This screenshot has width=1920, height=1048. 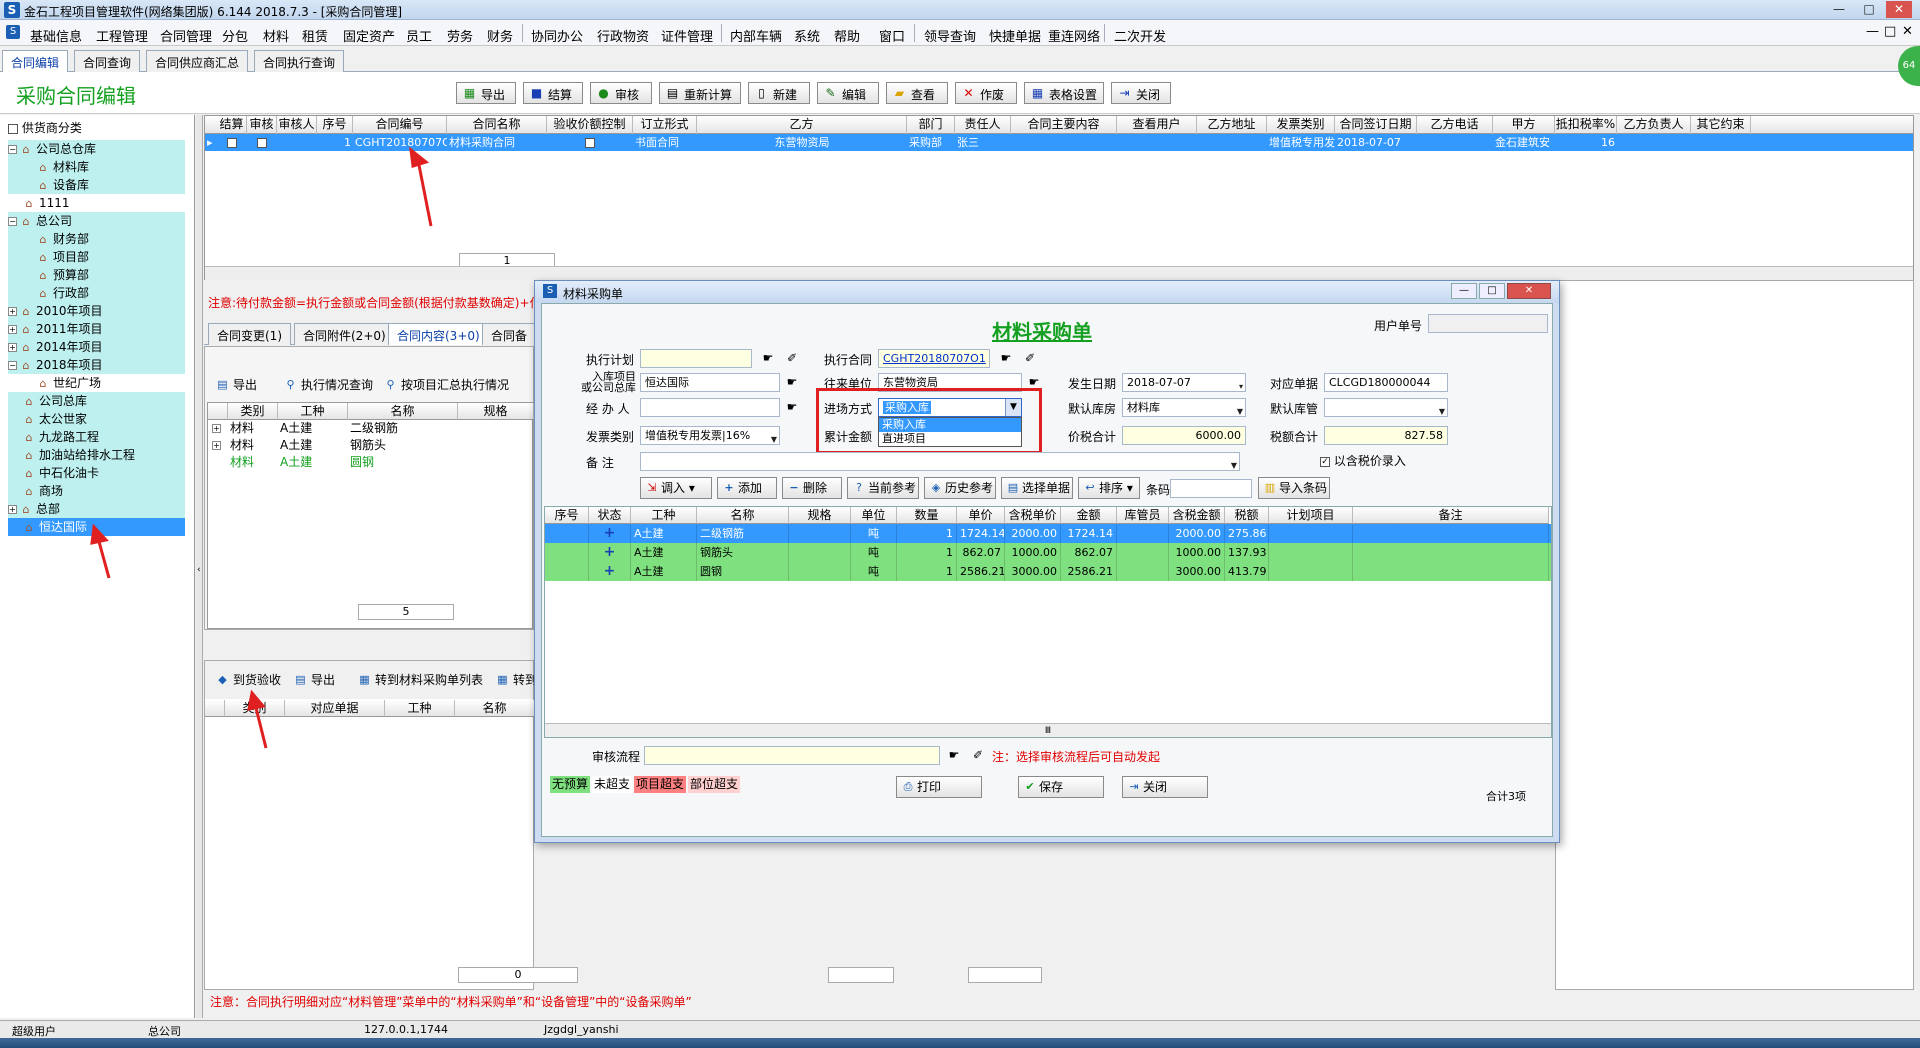 What do you see at coordinates (1211, 488) in the screenshot?
I see `barcode-input` at bounding box center [1211, 488].